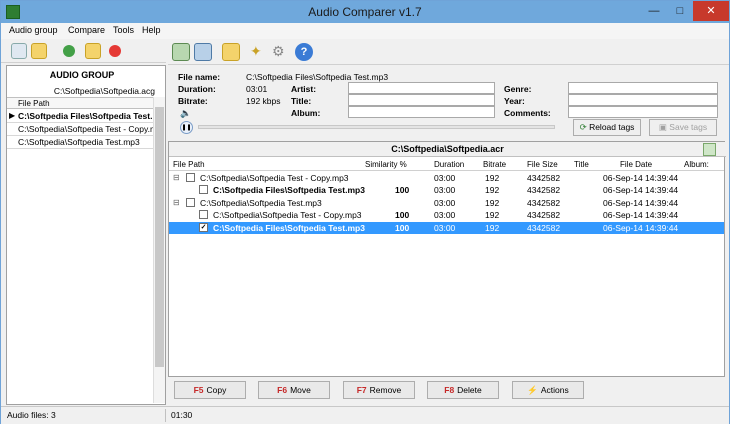 This screenshot has height=424, width=730. I want to click on comments-field, so click(643, 112).